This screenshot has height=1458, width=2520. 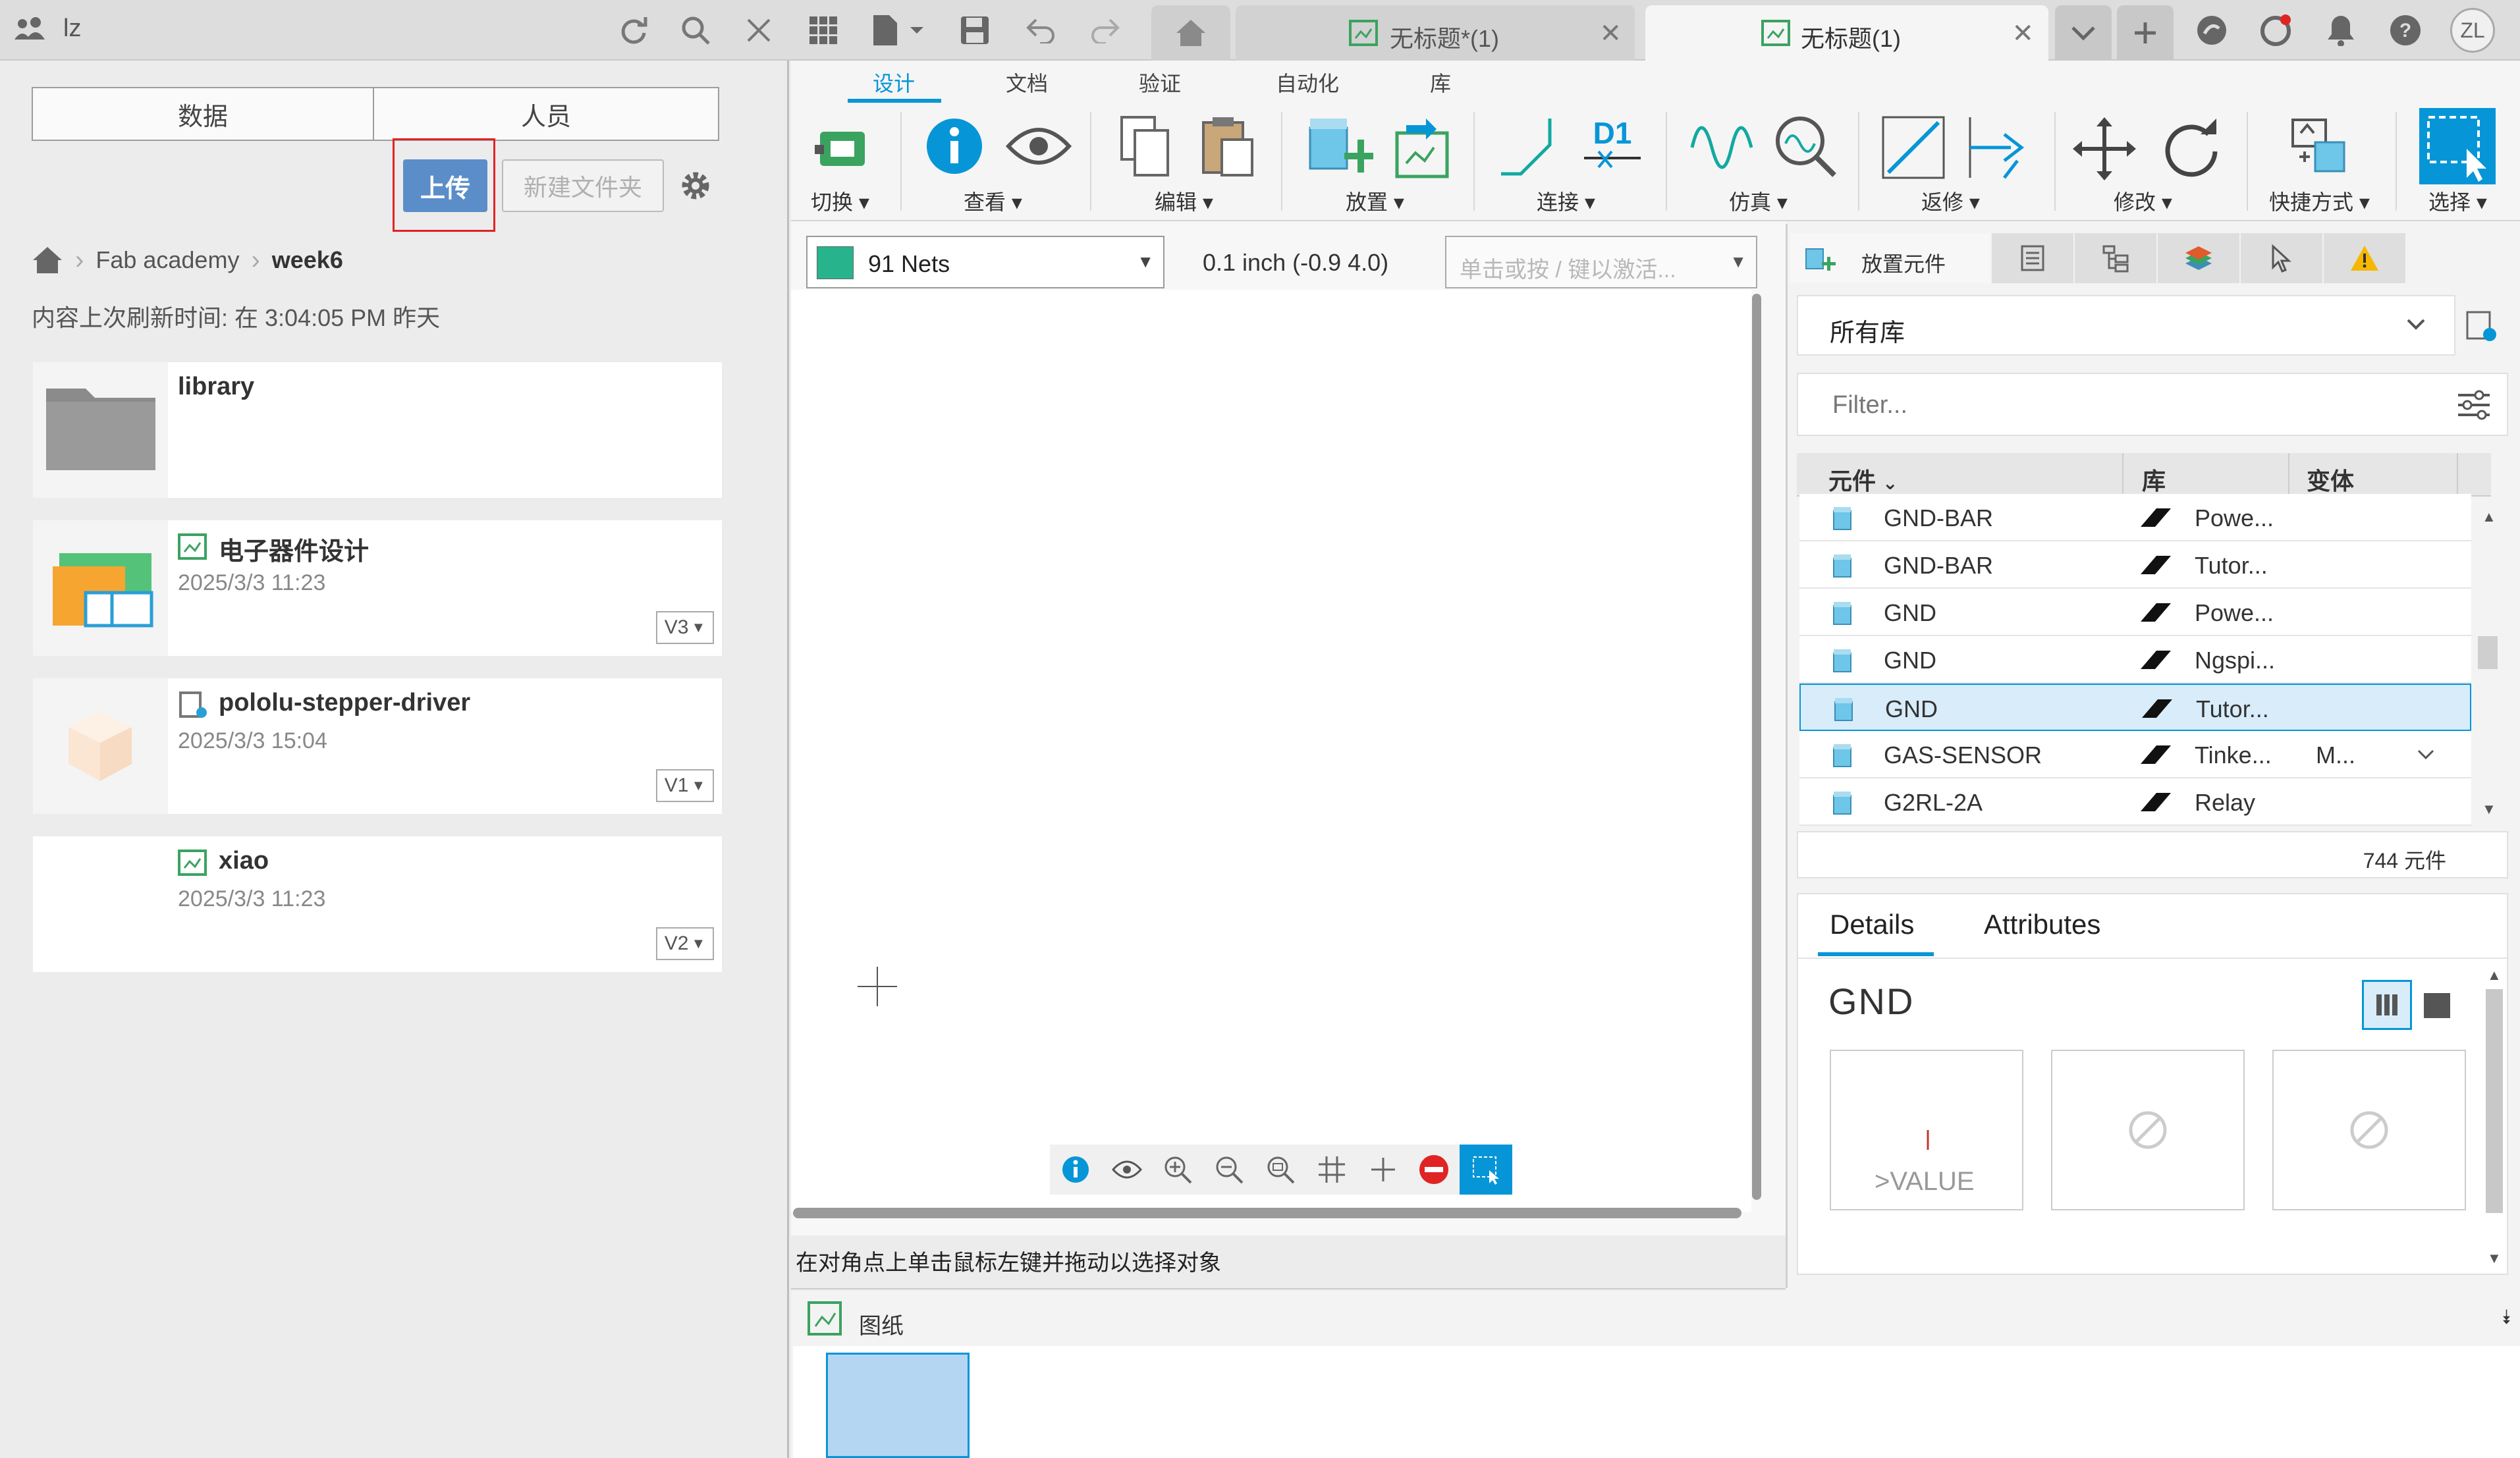 What do you see at coordinates (1805, 148) in the screenshot?
I see `probe-icon` at bounding box center [1805, 148].